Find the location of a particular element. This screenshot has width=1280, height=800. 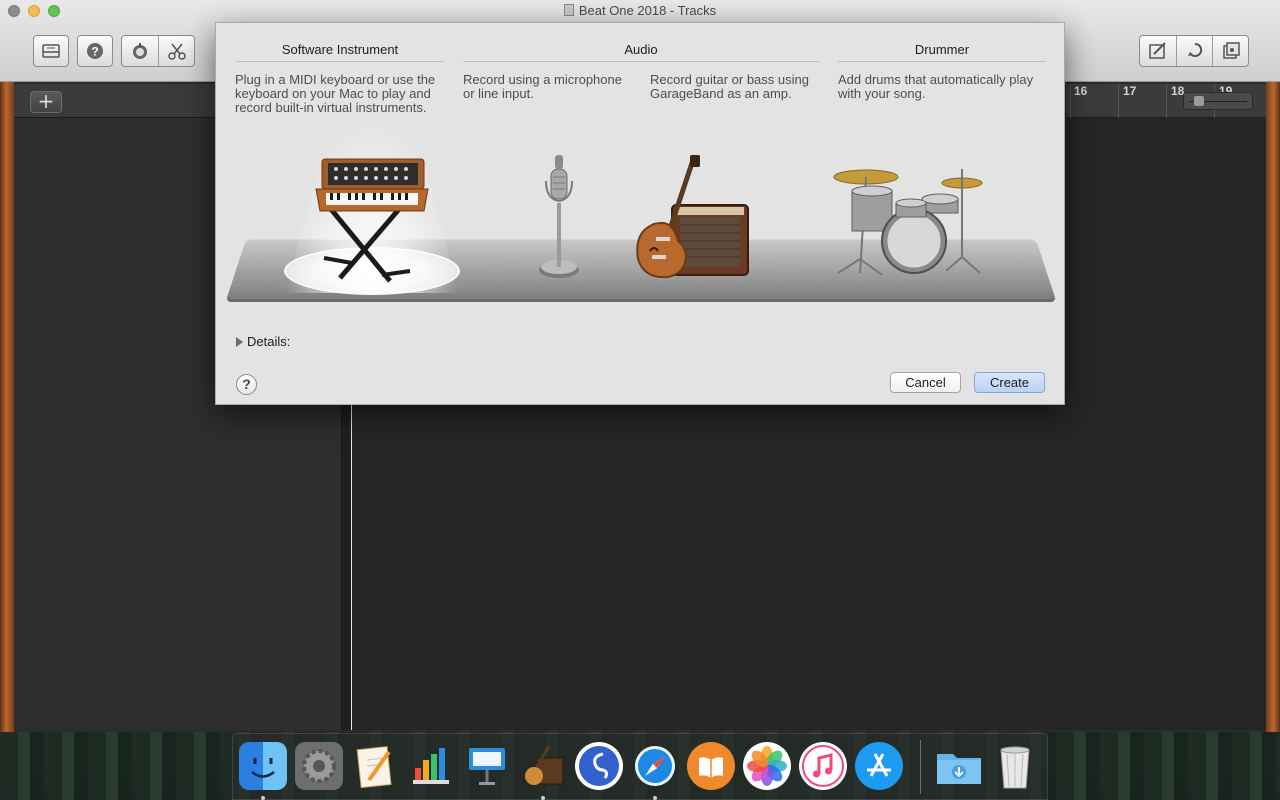

window-title-wrap: Beat One 2018 - Tracks is located at coordinates (640, 10).